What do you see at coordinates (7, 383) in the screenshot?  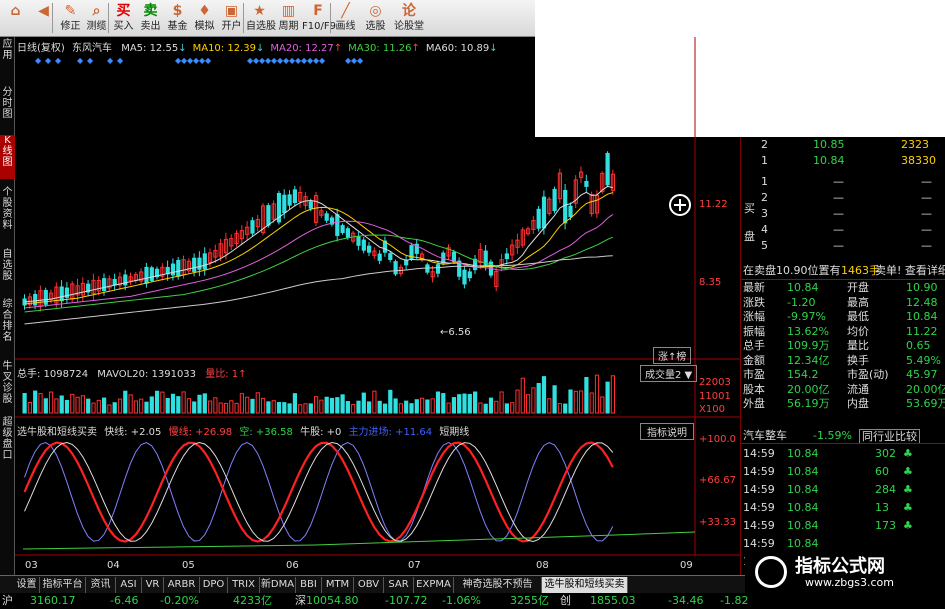 I see `left-nav-item-6: 牛叉诊股` at bounding box center [7, 383].